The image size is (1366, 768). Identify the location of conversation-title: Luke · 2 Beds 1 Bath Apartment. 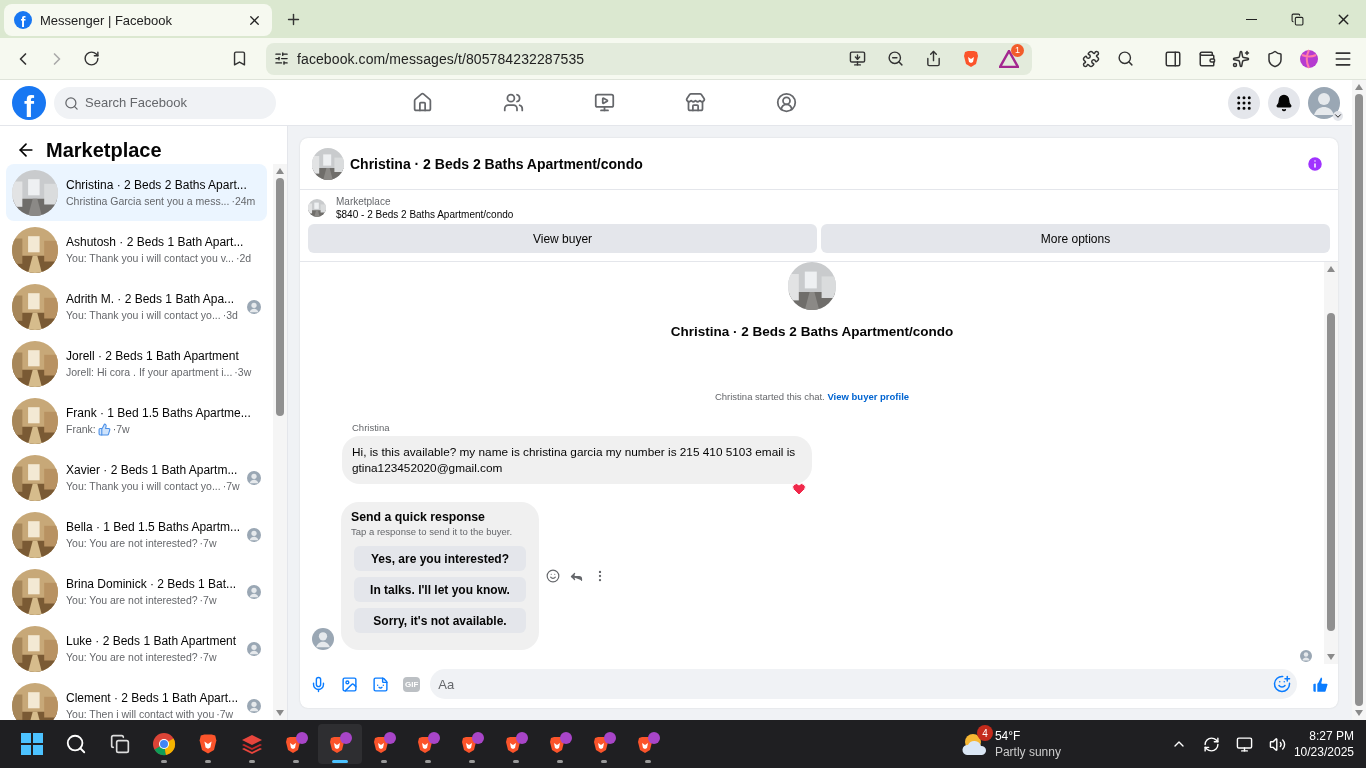
(152, 641).